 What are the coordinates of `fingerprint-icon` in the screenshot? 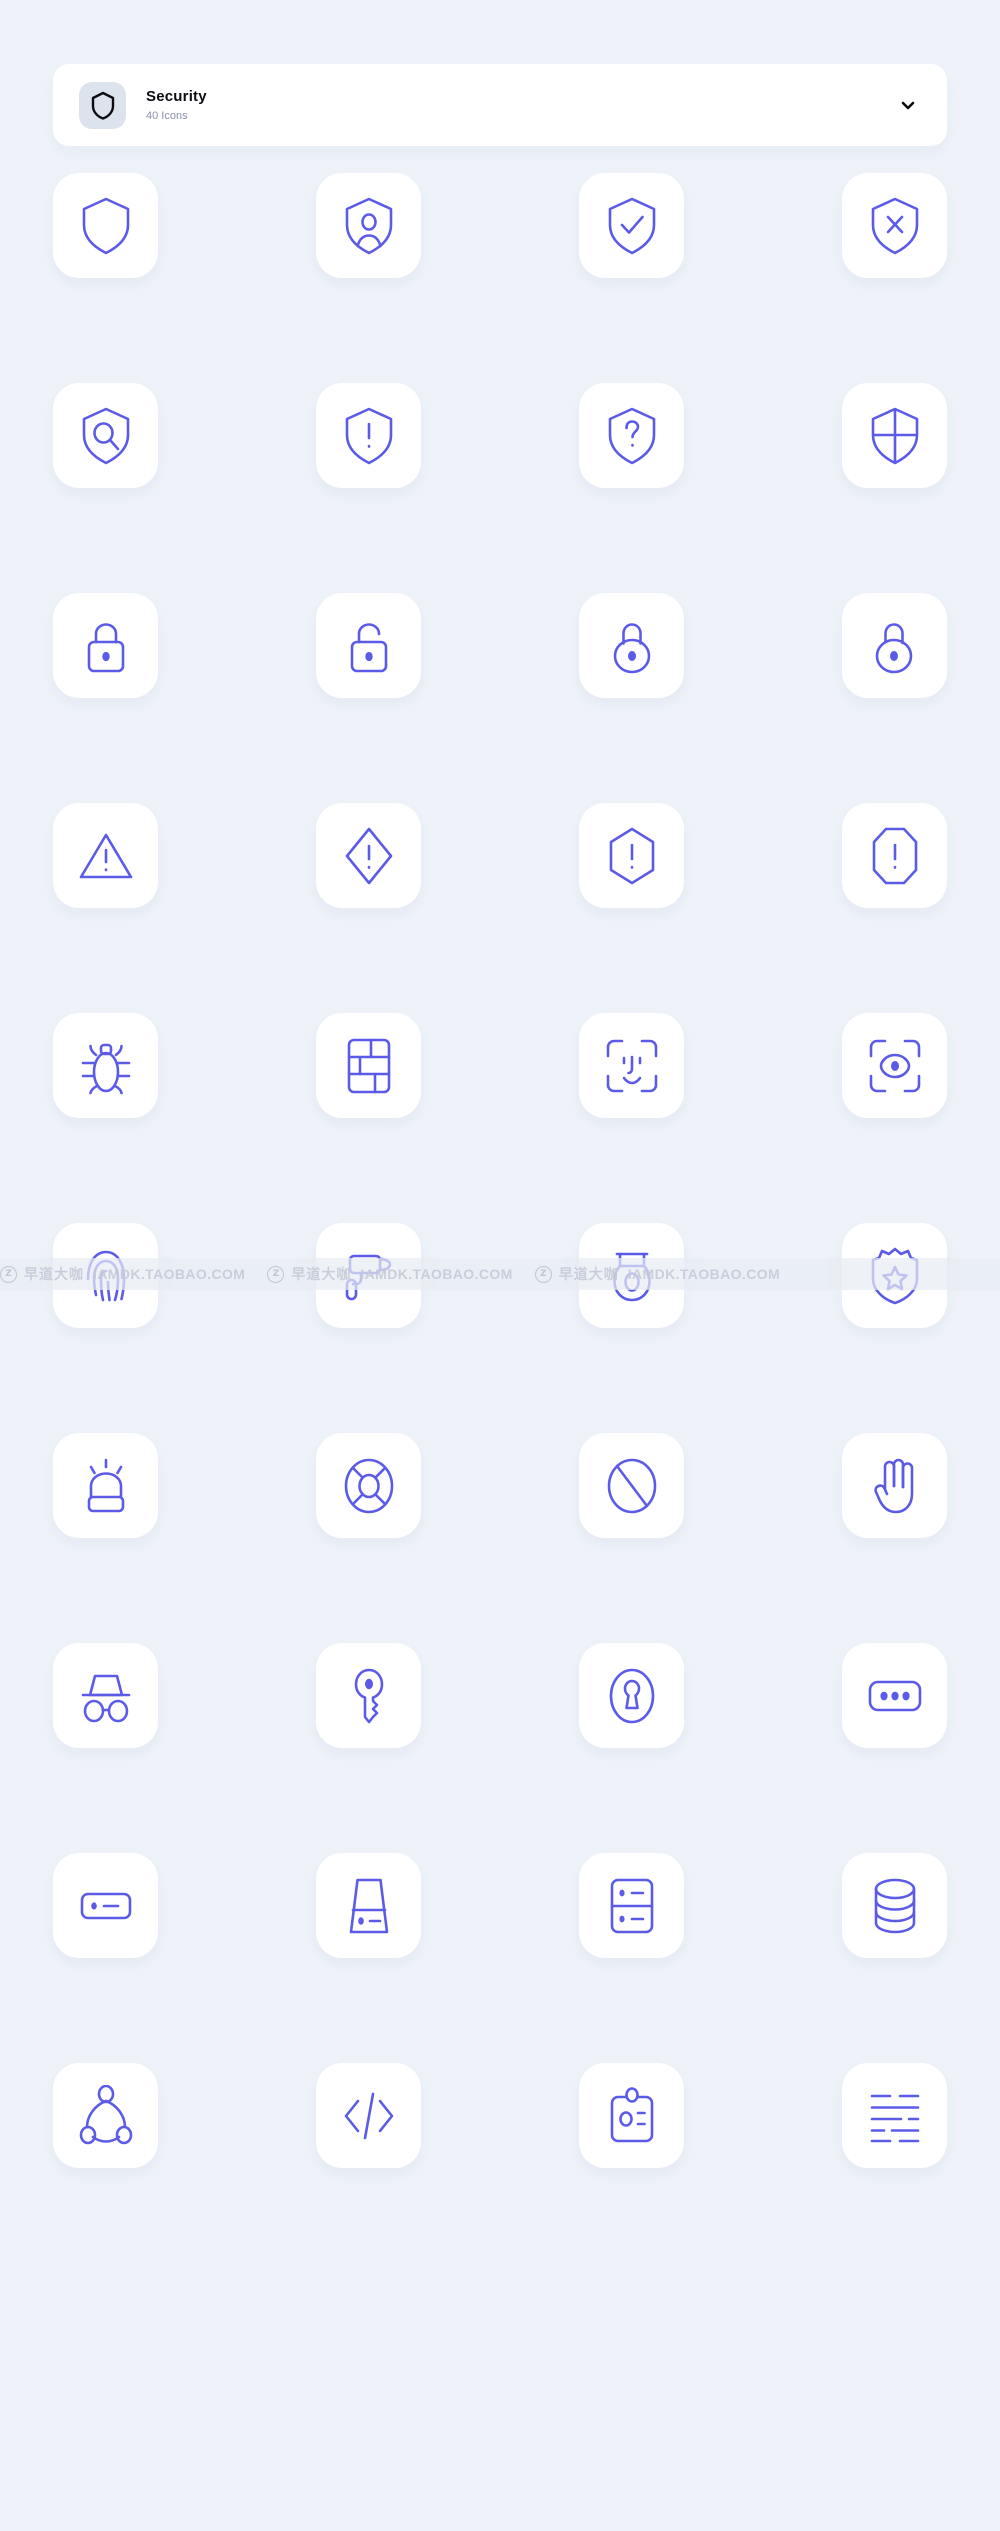 It's located at (105, 1275).